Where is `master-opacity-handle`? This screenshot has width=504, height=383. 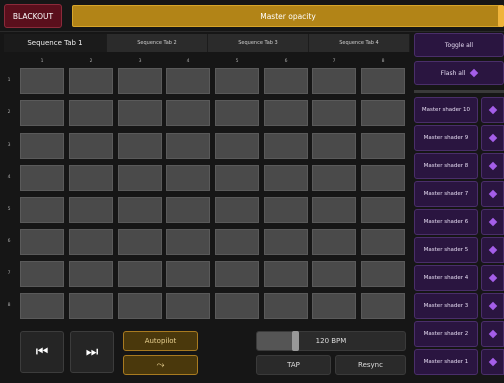 master-opacity-handle is located at coordinates (501, 16).